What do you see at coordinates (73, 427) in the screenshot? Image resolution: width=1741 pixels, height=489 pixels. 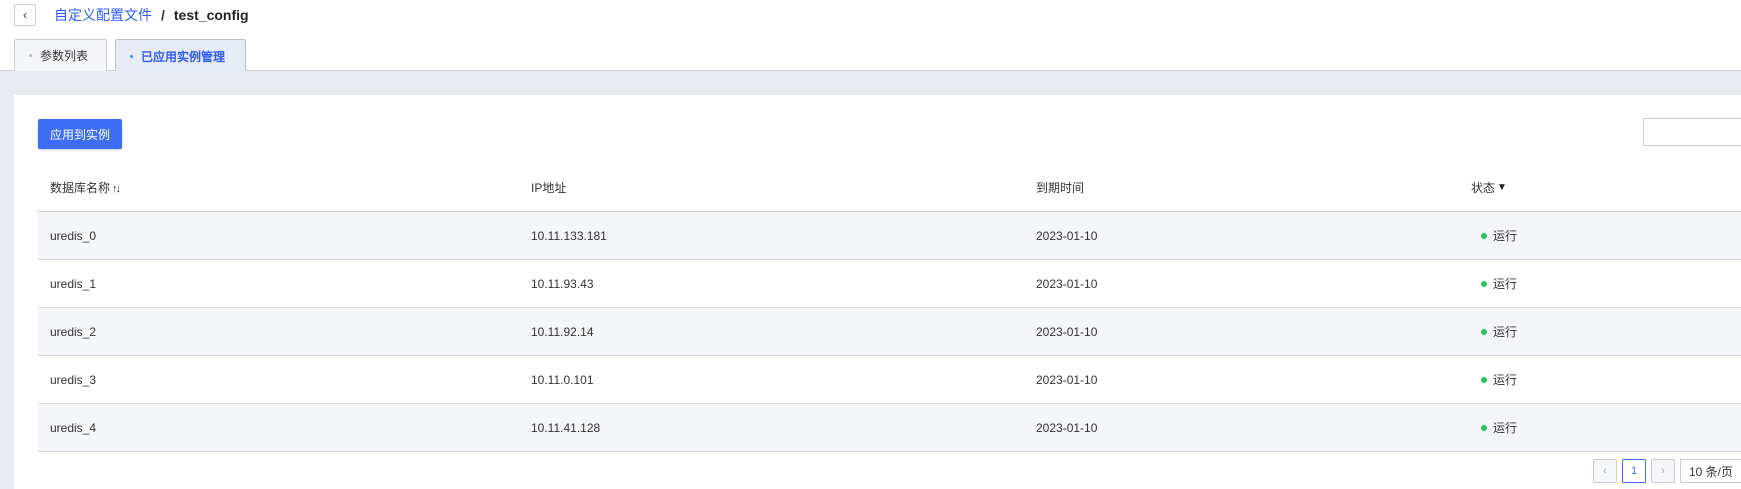 I see `cell-name: uredis_4` at bounding box center [73, 427].